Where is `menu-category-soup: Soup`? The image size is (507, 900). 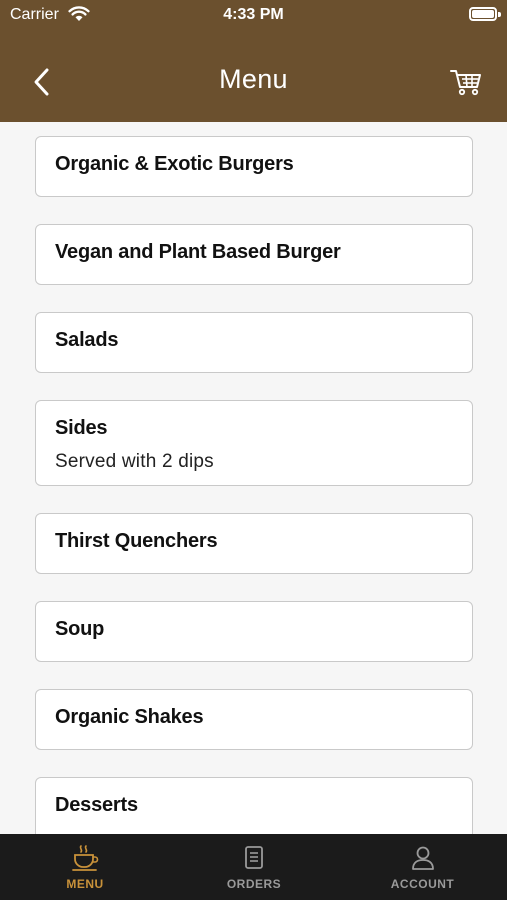 menu-category-soup: Soup is located at coordinates (254, 631).